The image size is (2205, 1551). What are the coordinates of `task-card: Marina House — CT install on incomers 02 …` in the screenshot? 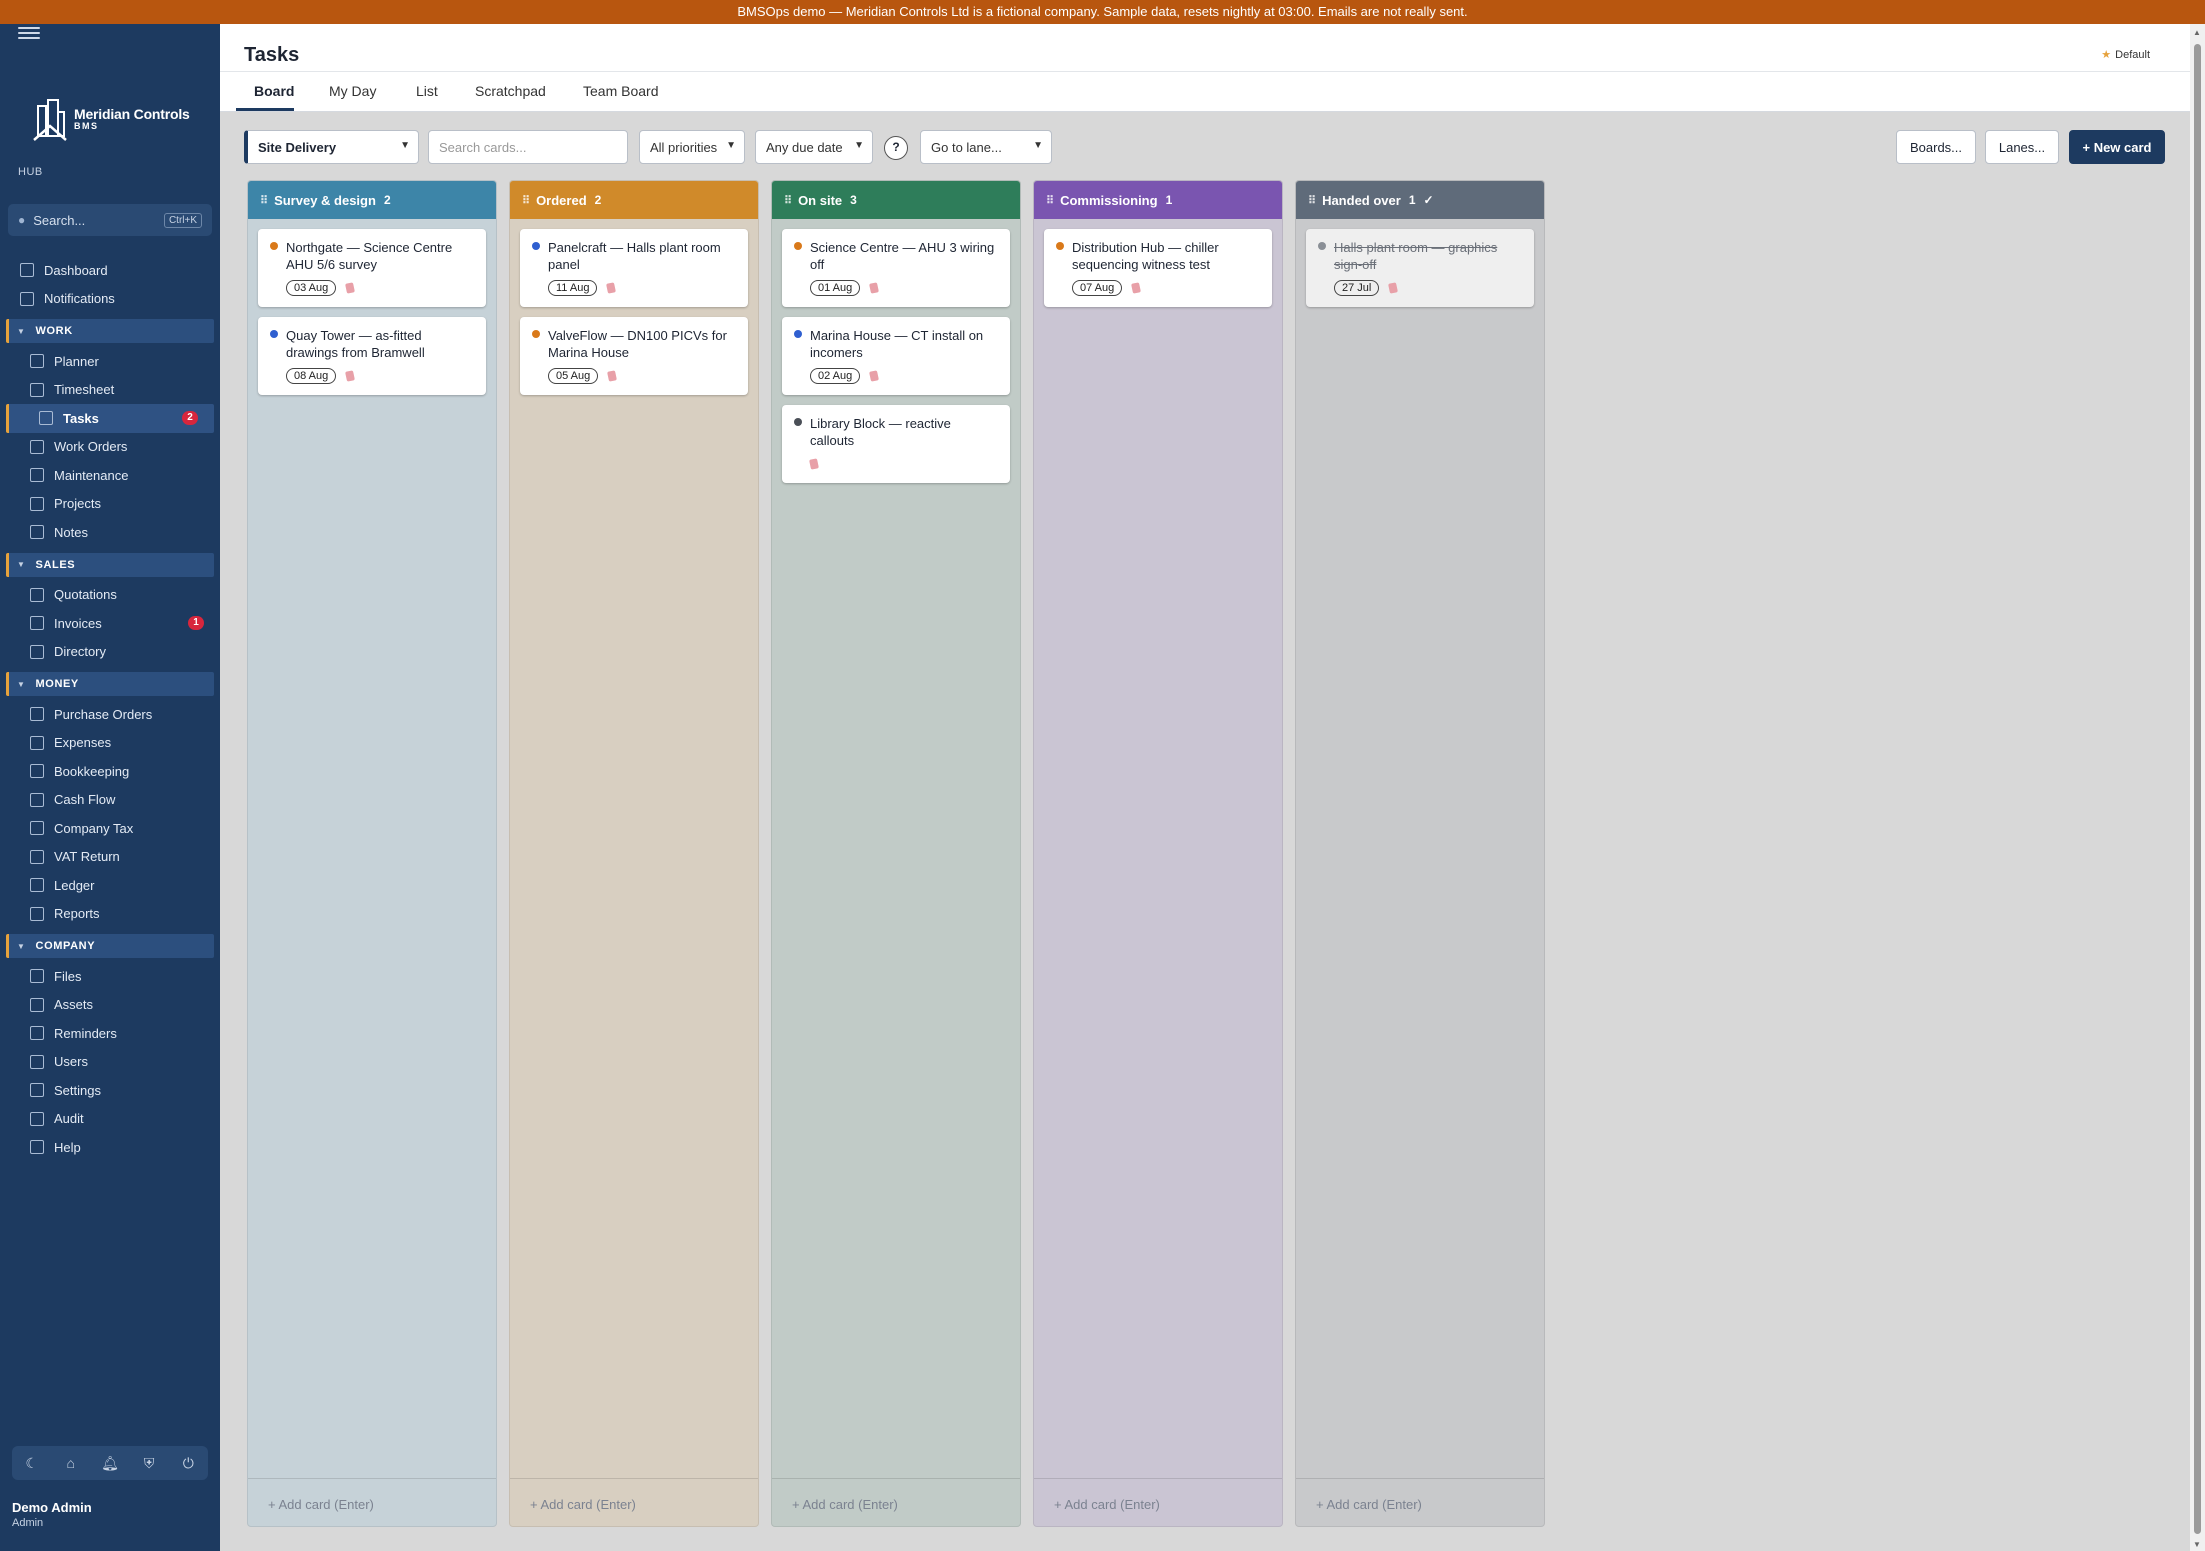 It's located at (896, 356).